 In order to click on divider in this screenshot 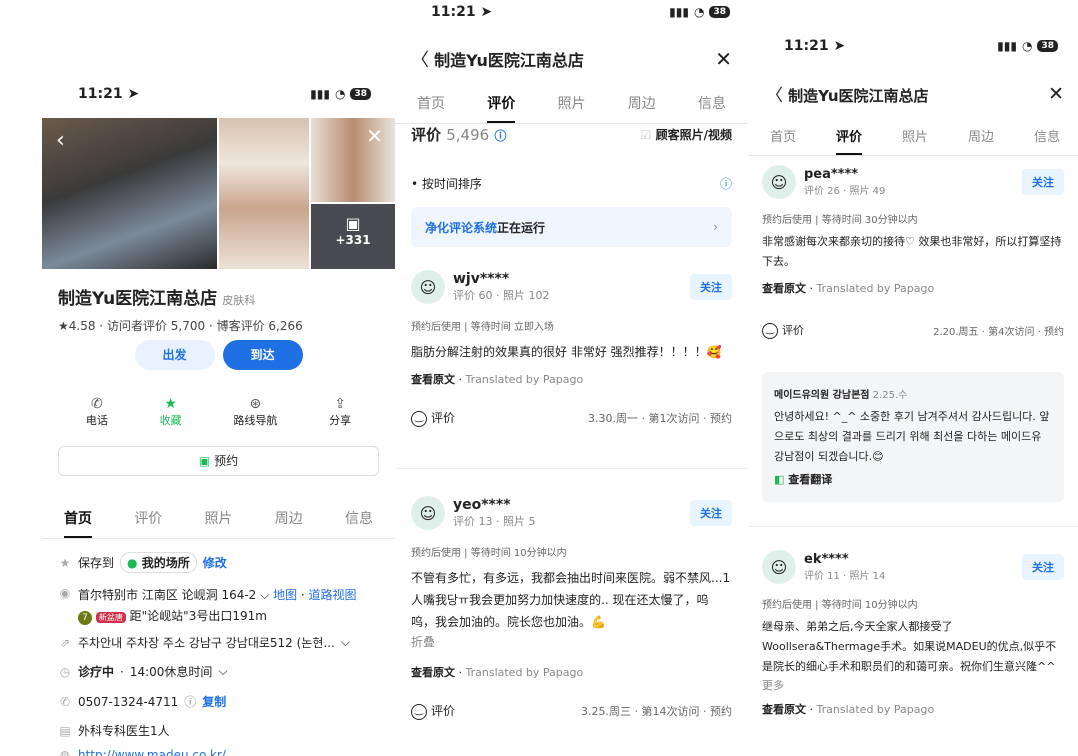, I will do `click(913, 526)`.